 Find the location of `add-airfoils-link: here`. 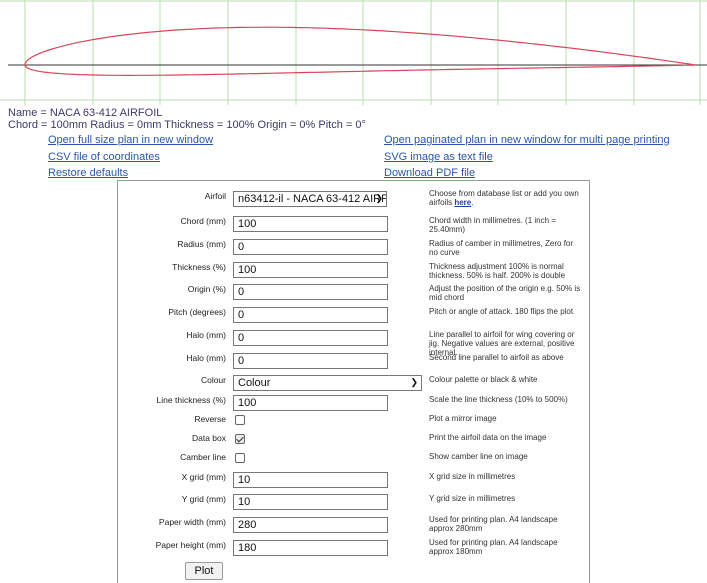

add-airfoils-link: here is located at coordinates (462, 202).